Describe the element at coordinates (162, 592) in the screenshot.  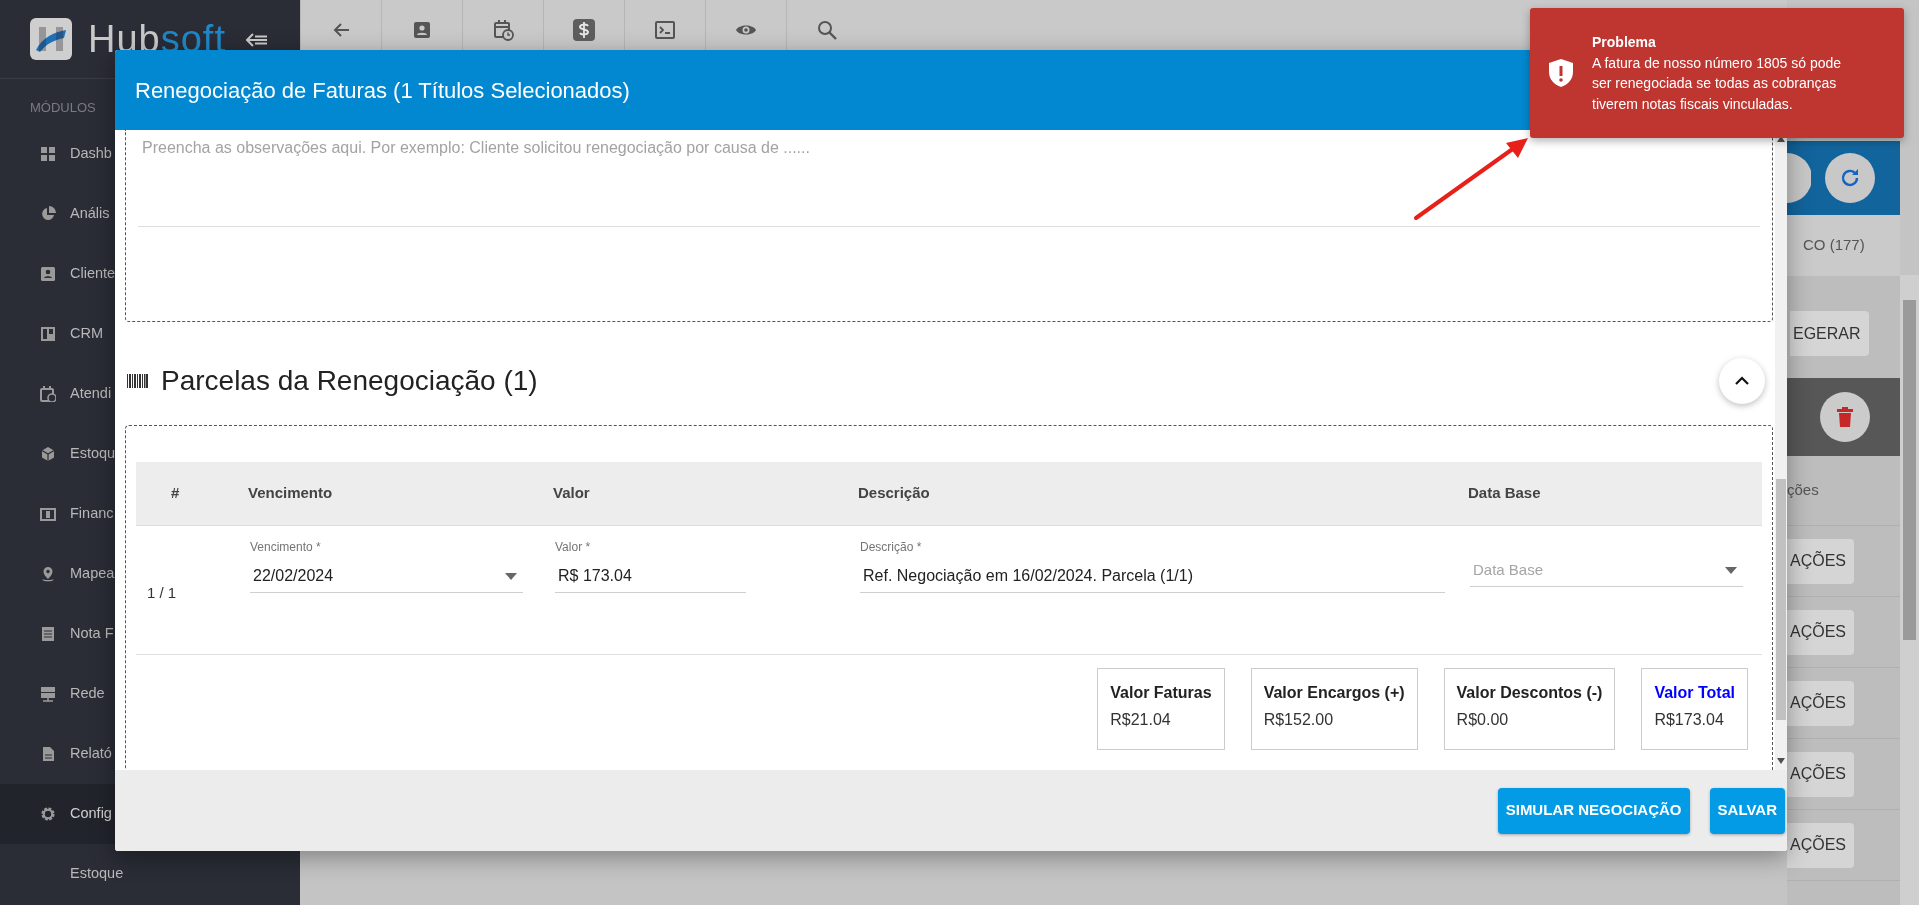
I see `row-number: 1 / 1` at that location.